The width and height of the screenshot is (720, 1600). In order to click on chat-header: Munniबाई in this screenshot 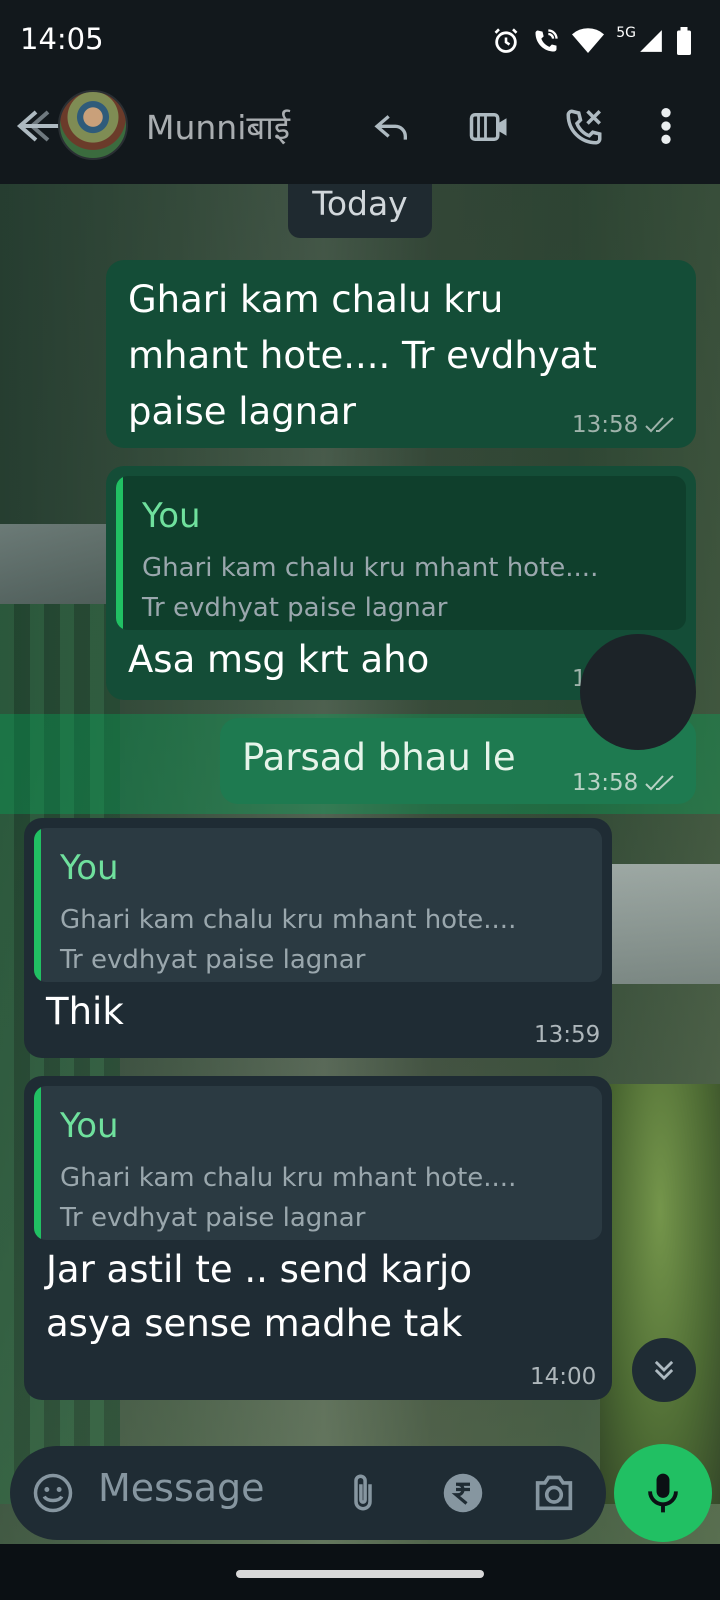, I will do `click(360, 126)`.